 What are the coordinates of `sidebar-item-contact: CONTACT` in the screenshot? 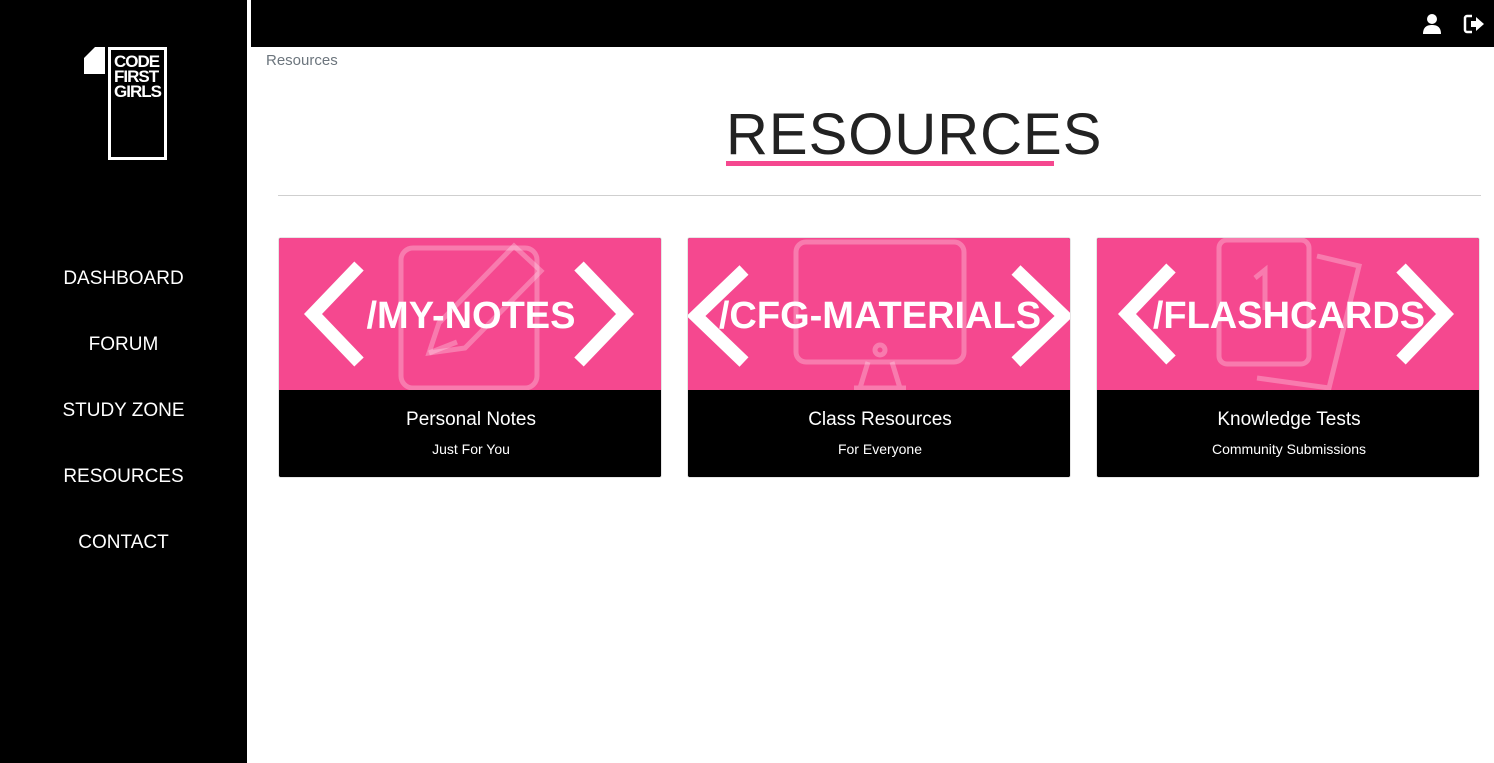 It's located at (123, 559).